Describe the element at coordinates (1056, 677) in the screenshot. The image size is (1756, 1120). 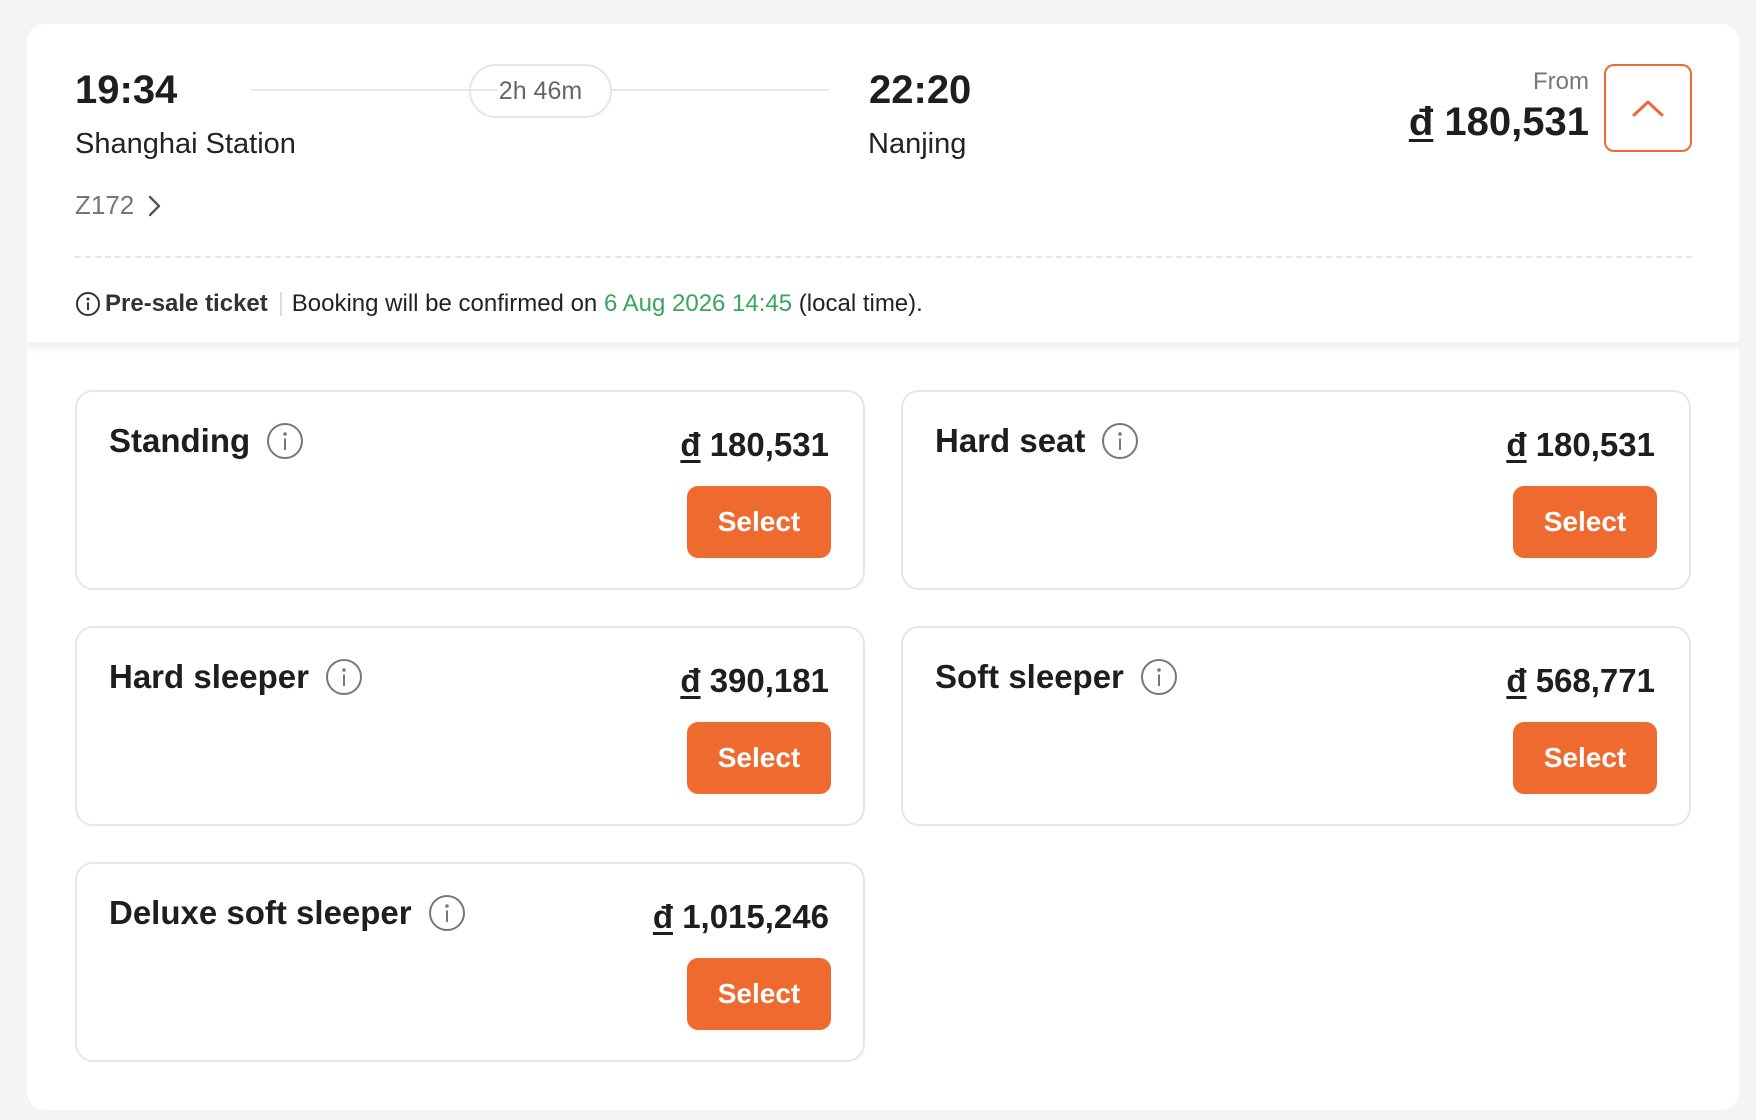
I see `seat-name: Soft sleeper` at that location.